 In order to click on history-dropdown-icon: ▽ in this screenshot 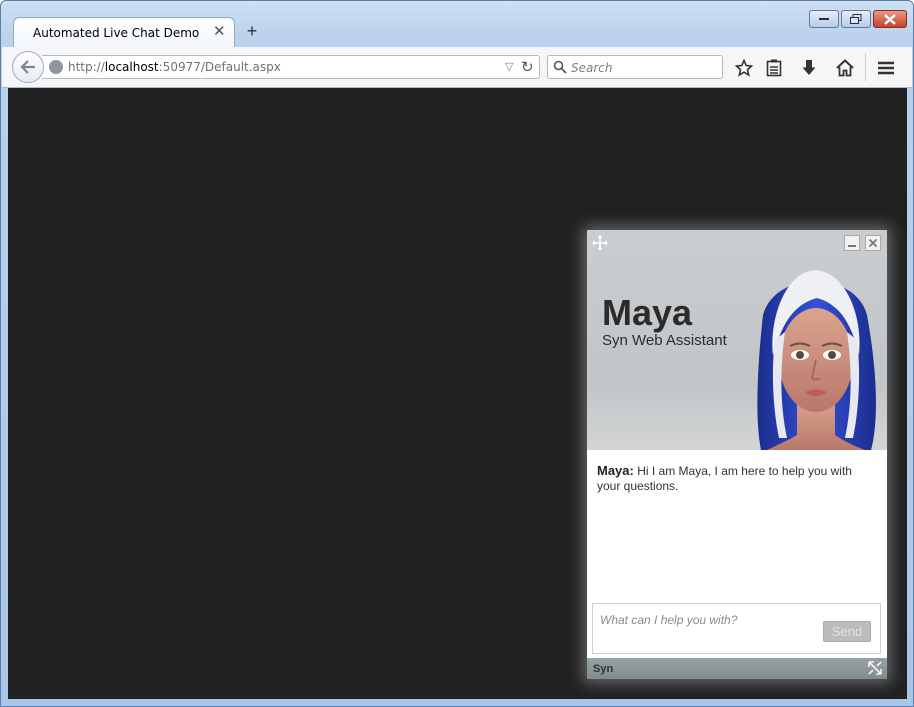, I will do `click(509, 66)`.